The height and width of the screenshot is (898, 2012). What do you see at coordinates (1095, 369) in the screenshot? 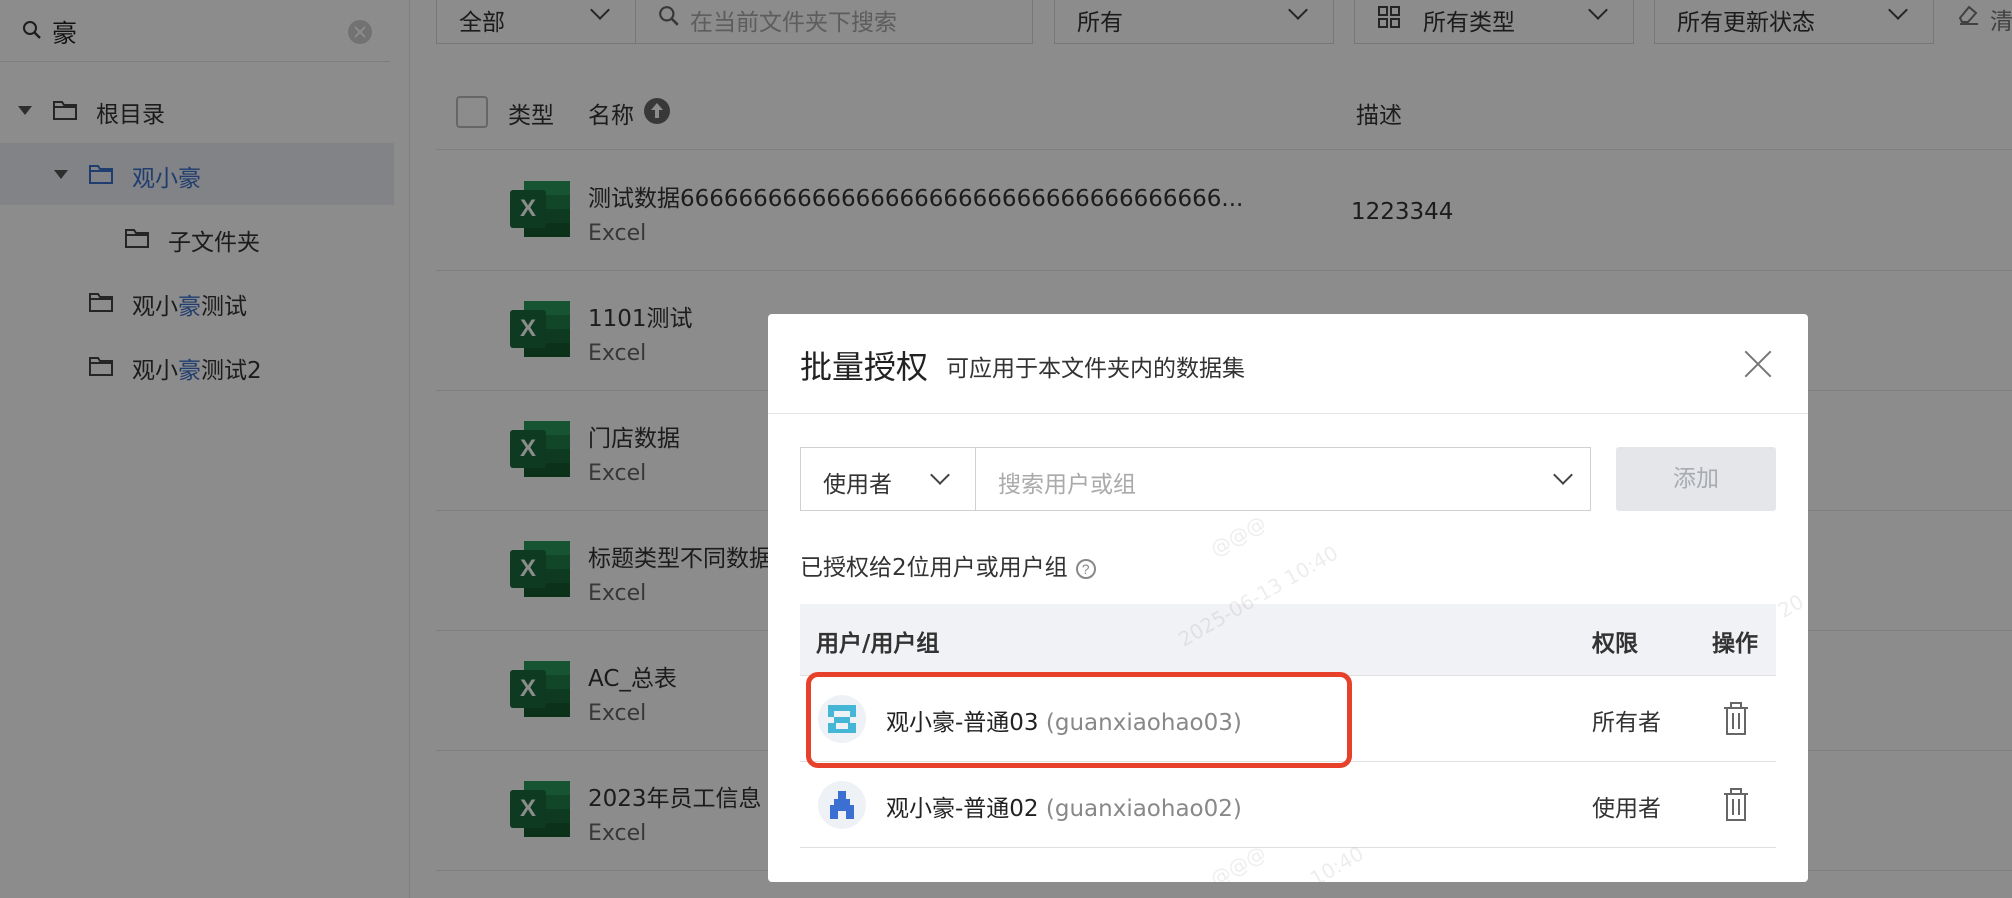
I see `dialog-subtitle: 可应用于本文件夹内的数据集` at bounding box center [1095, 369].